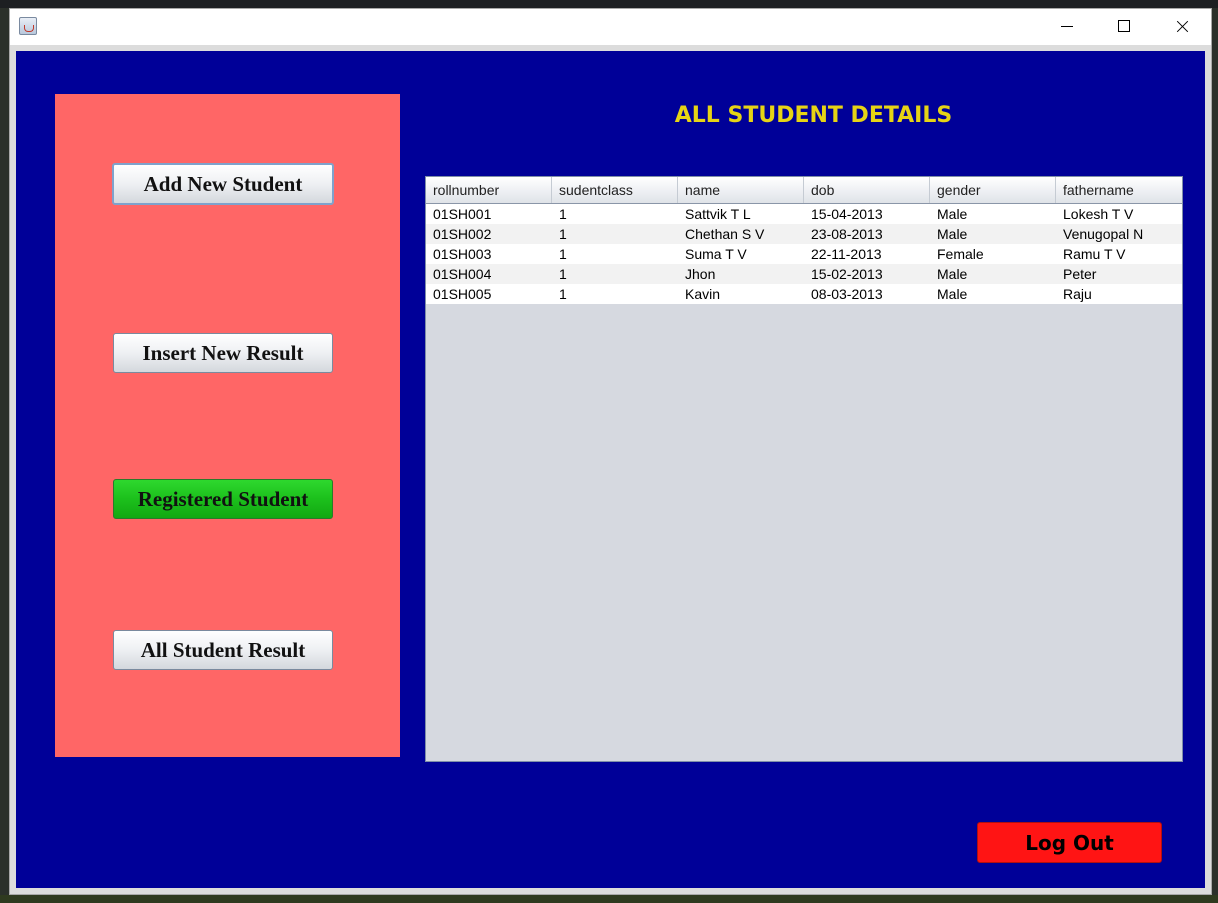  I want to click on column-header-fathername: fathername, so click(1119, 190).